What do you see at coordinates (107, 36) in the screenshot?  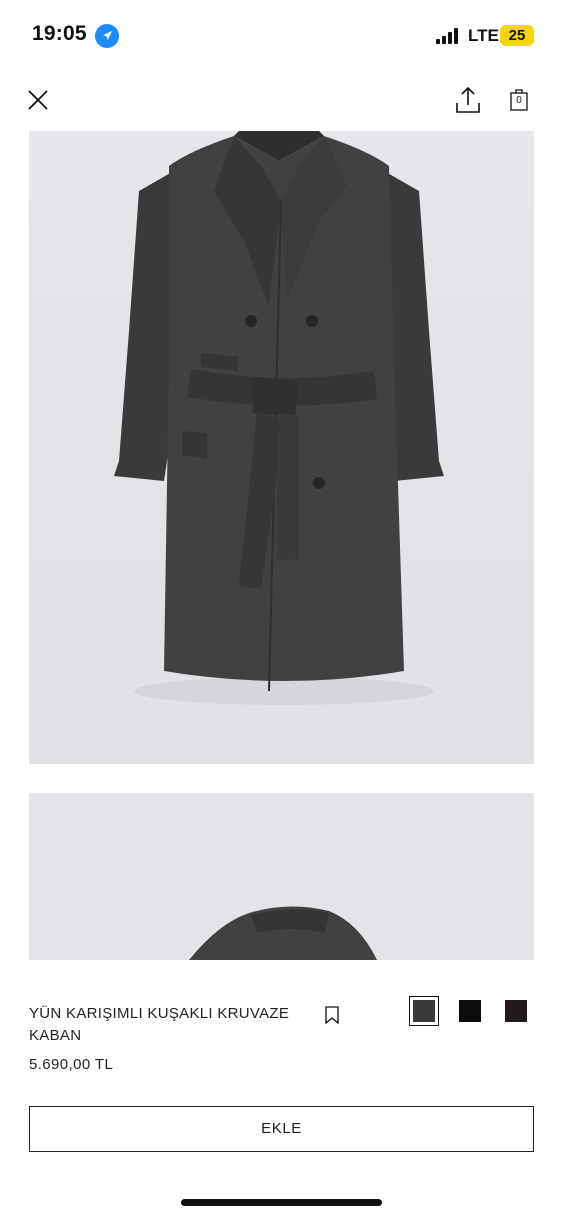 I see `location-arrow-icon` at bounding box center [107, 36].